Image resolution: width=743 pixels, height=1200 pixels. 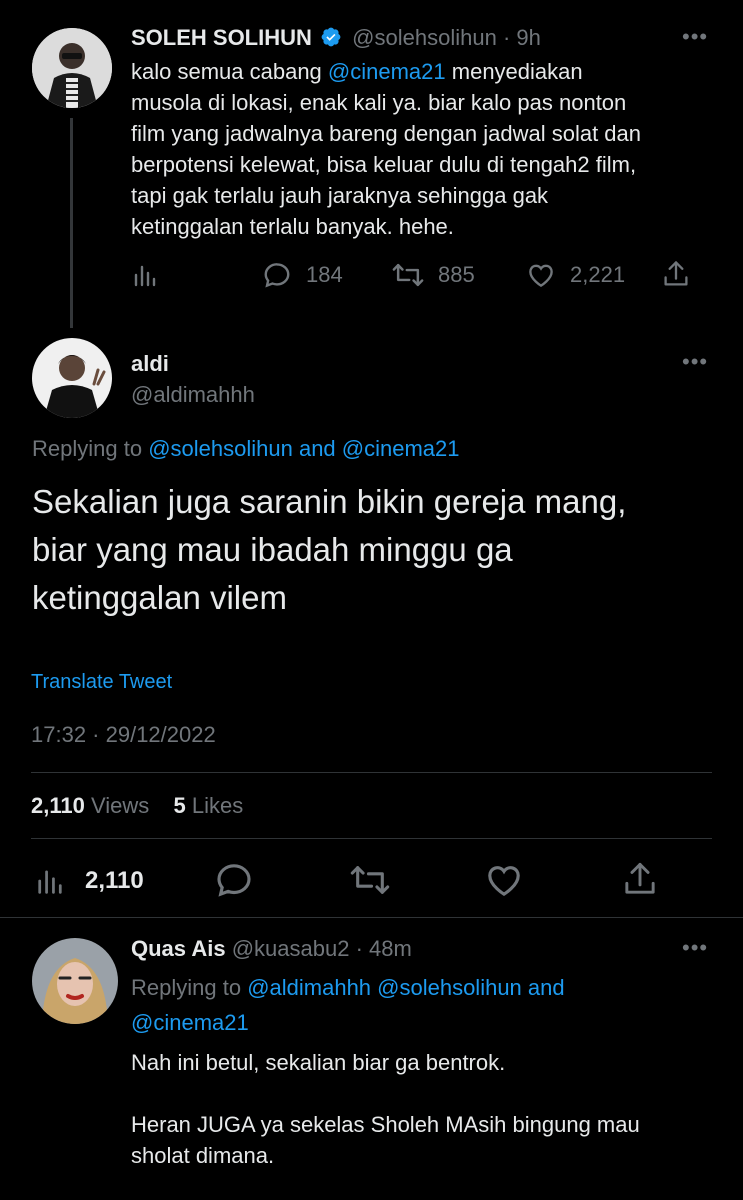 What do you see at coordinates (522, 37) in the screenshot?
I see `tweet-time: · 9h` at bounding box center [522, 37].